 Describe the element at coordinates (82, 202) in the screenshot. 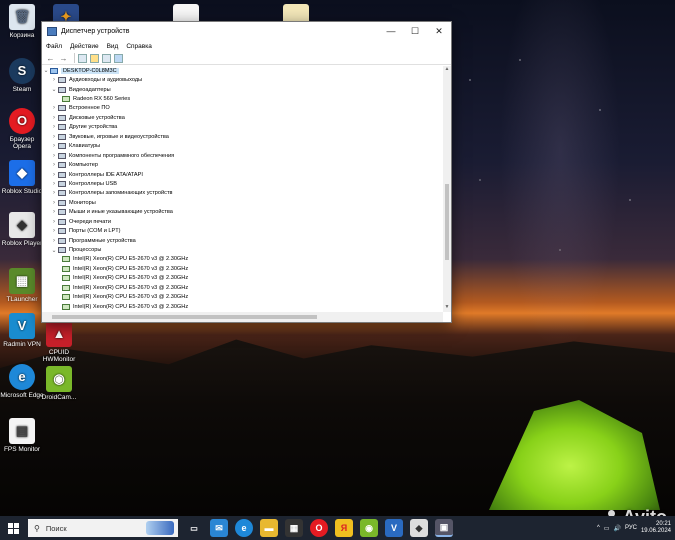

I see `tree-item-label: Мониторы` at that location.